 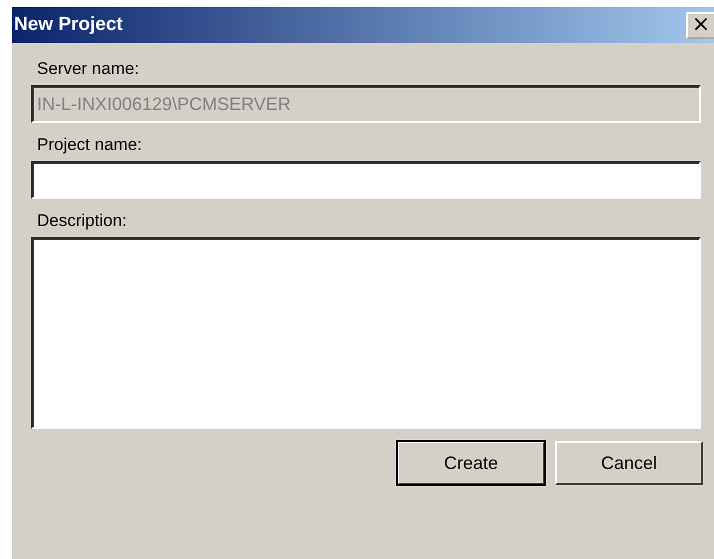 What do you see at coordinates (88, 69) in the screenshot?
I see `field-label: Server name:` at bounding box center [88, 69].